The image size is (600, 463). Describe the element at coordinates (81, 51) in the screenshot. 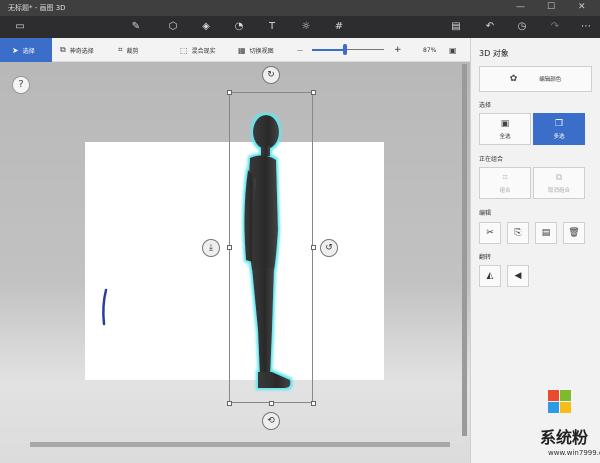

I see `magic-select-label: 神奇选择` at that location.